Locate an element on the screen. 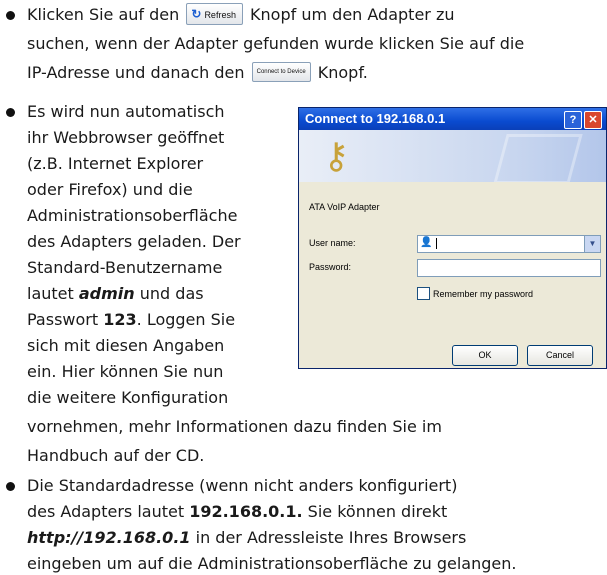  dialog-title: Connect to 192.168.0.1 is located at coordinates (375, 118).